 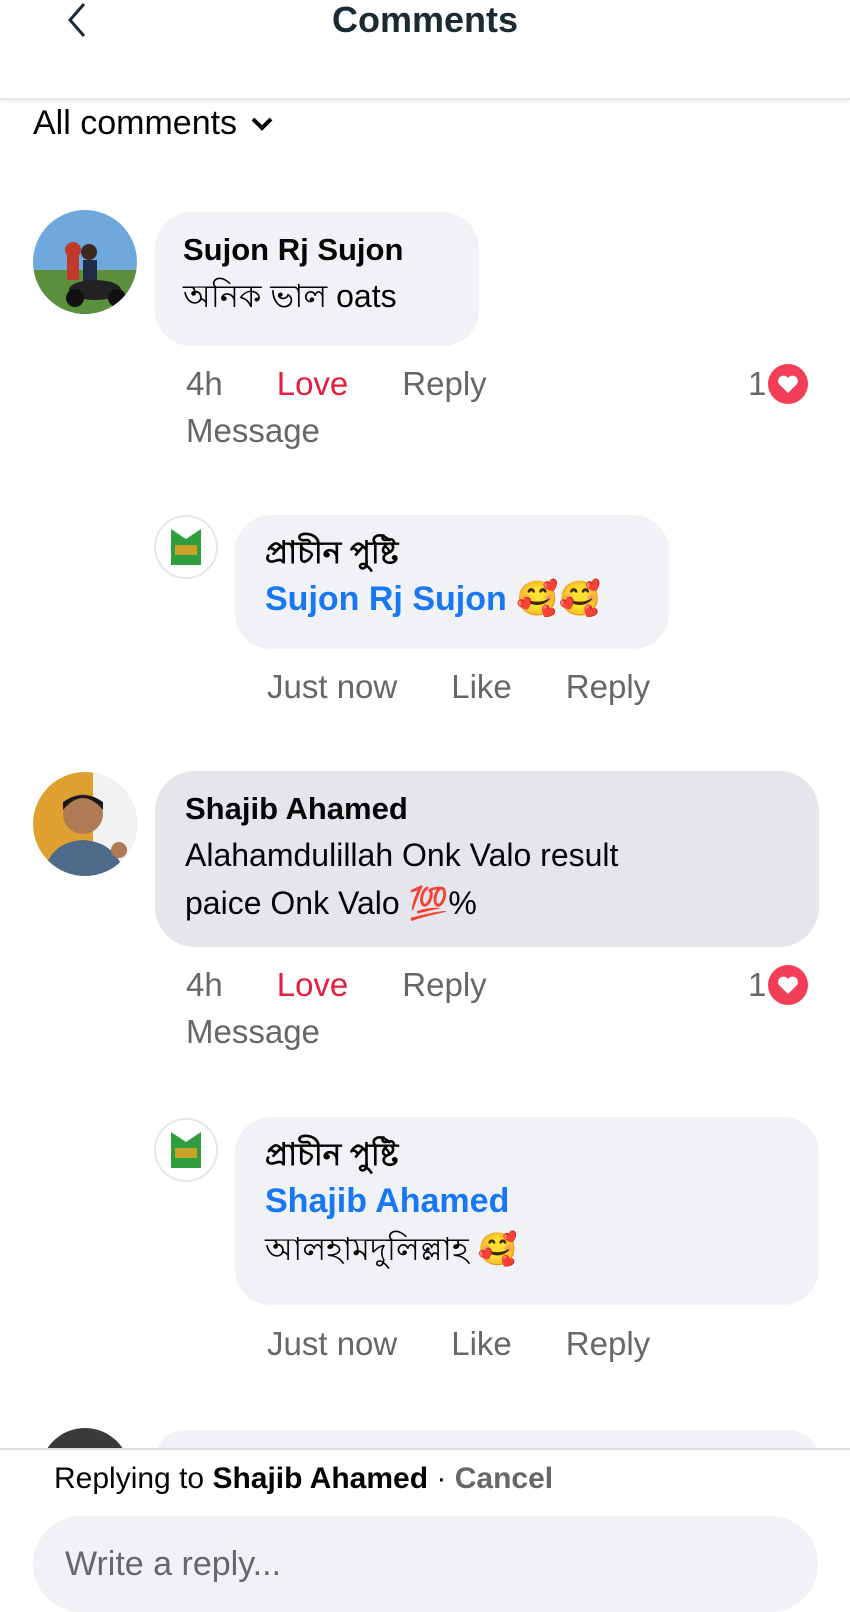 What do you see at coordinates (558, 599) in the screenshot?
I see `reply-emoji: 🥰🥰` at bounding box center [558, 599].